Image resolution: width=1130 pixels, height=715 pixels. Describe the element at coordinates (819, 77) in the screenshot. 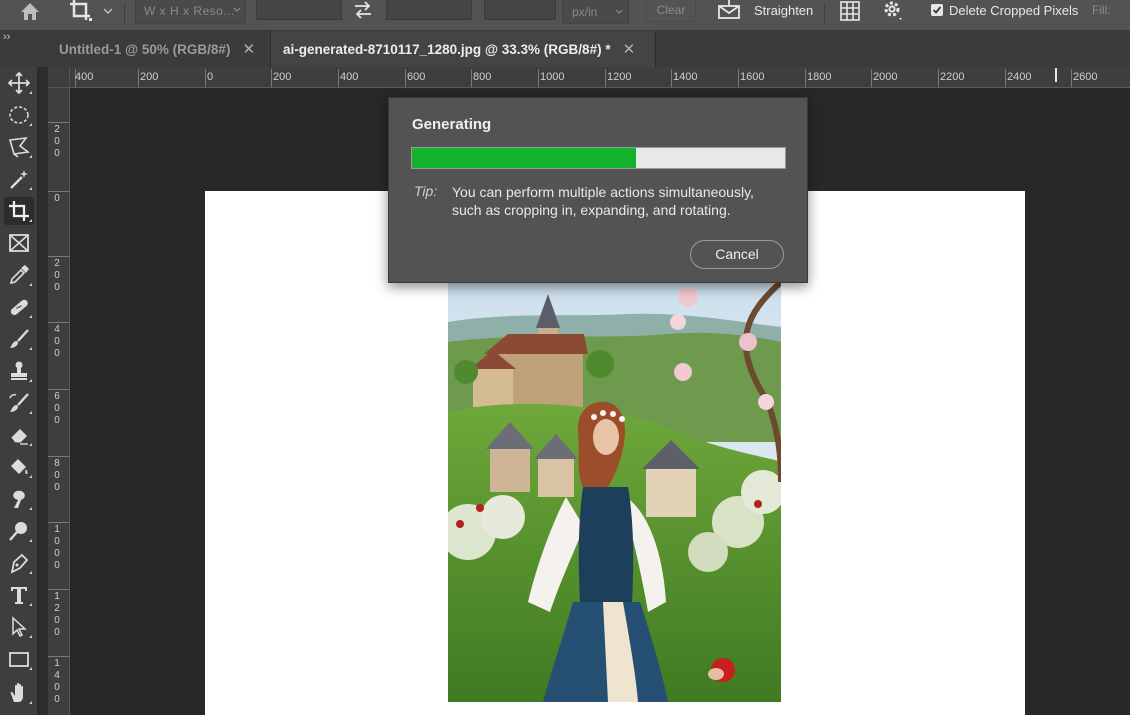

I see `ruler-label: 1800` at that location.